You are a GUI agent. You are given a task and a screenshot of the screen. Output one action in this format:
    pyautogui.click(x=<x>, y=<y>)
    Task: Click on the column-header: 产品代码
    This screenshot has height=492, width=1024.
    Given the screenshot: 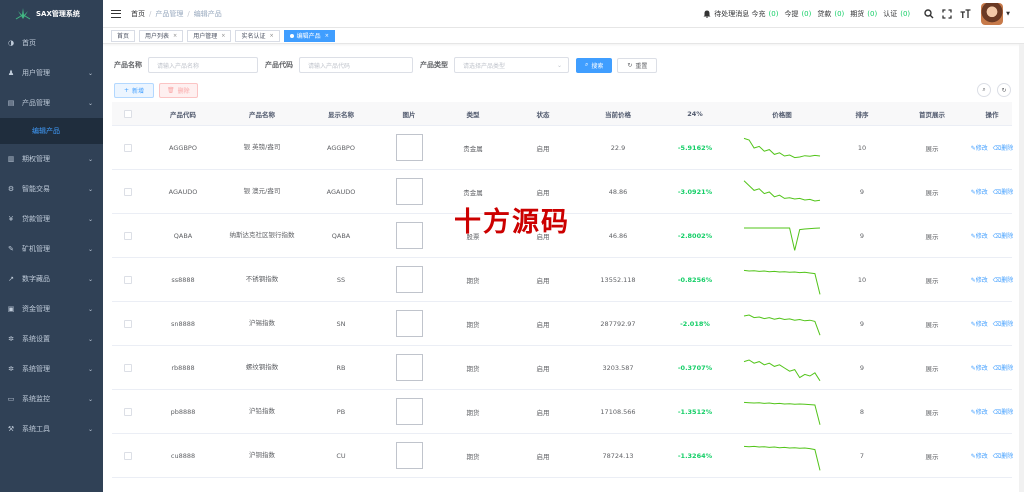 What is the action you would take?
    pyautogui.click(x=183, y=114)
    